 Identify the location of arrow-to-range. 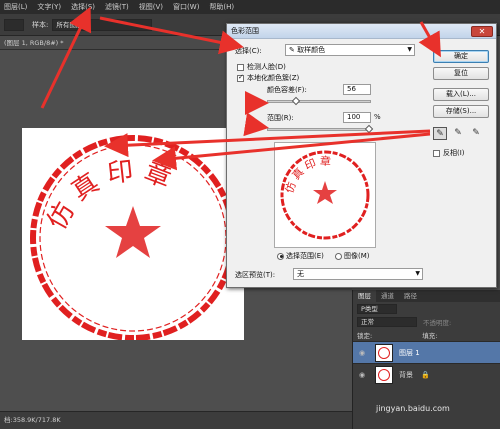
(256, 124).